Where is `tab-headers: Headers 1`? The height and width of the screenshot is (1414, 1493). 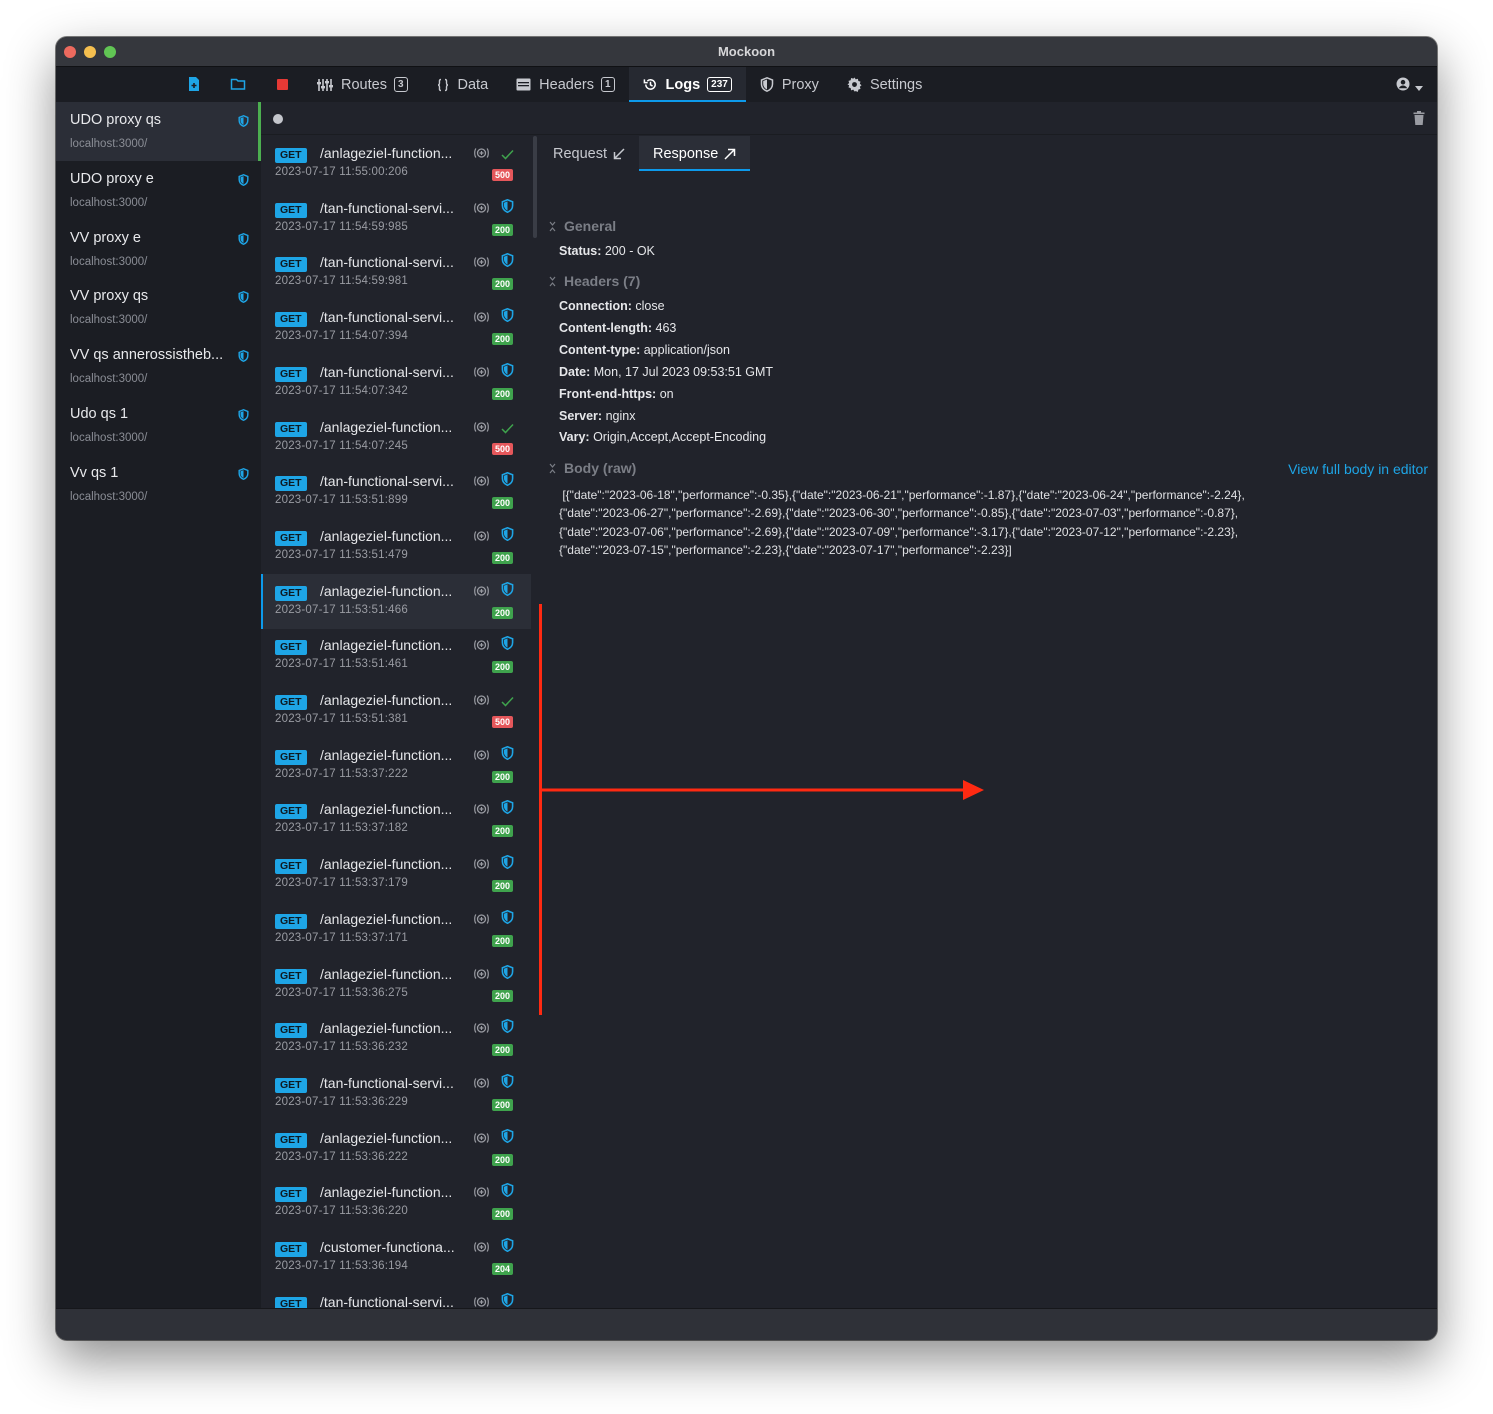
tab-headers: Headers 1 is located at coordinates (565, 84).